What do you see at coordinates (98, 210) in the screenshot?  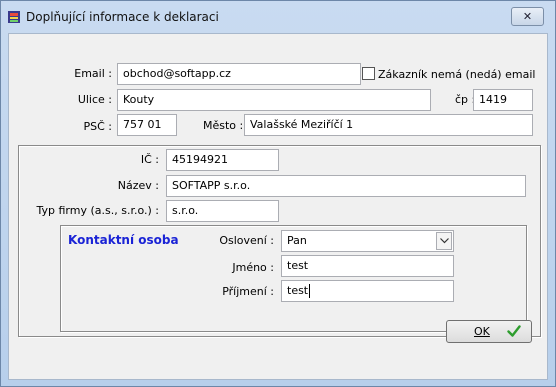 I see `company-type-label: Typ firmy (a.s., s.r.o.) :` at bounding box center [98, 210].